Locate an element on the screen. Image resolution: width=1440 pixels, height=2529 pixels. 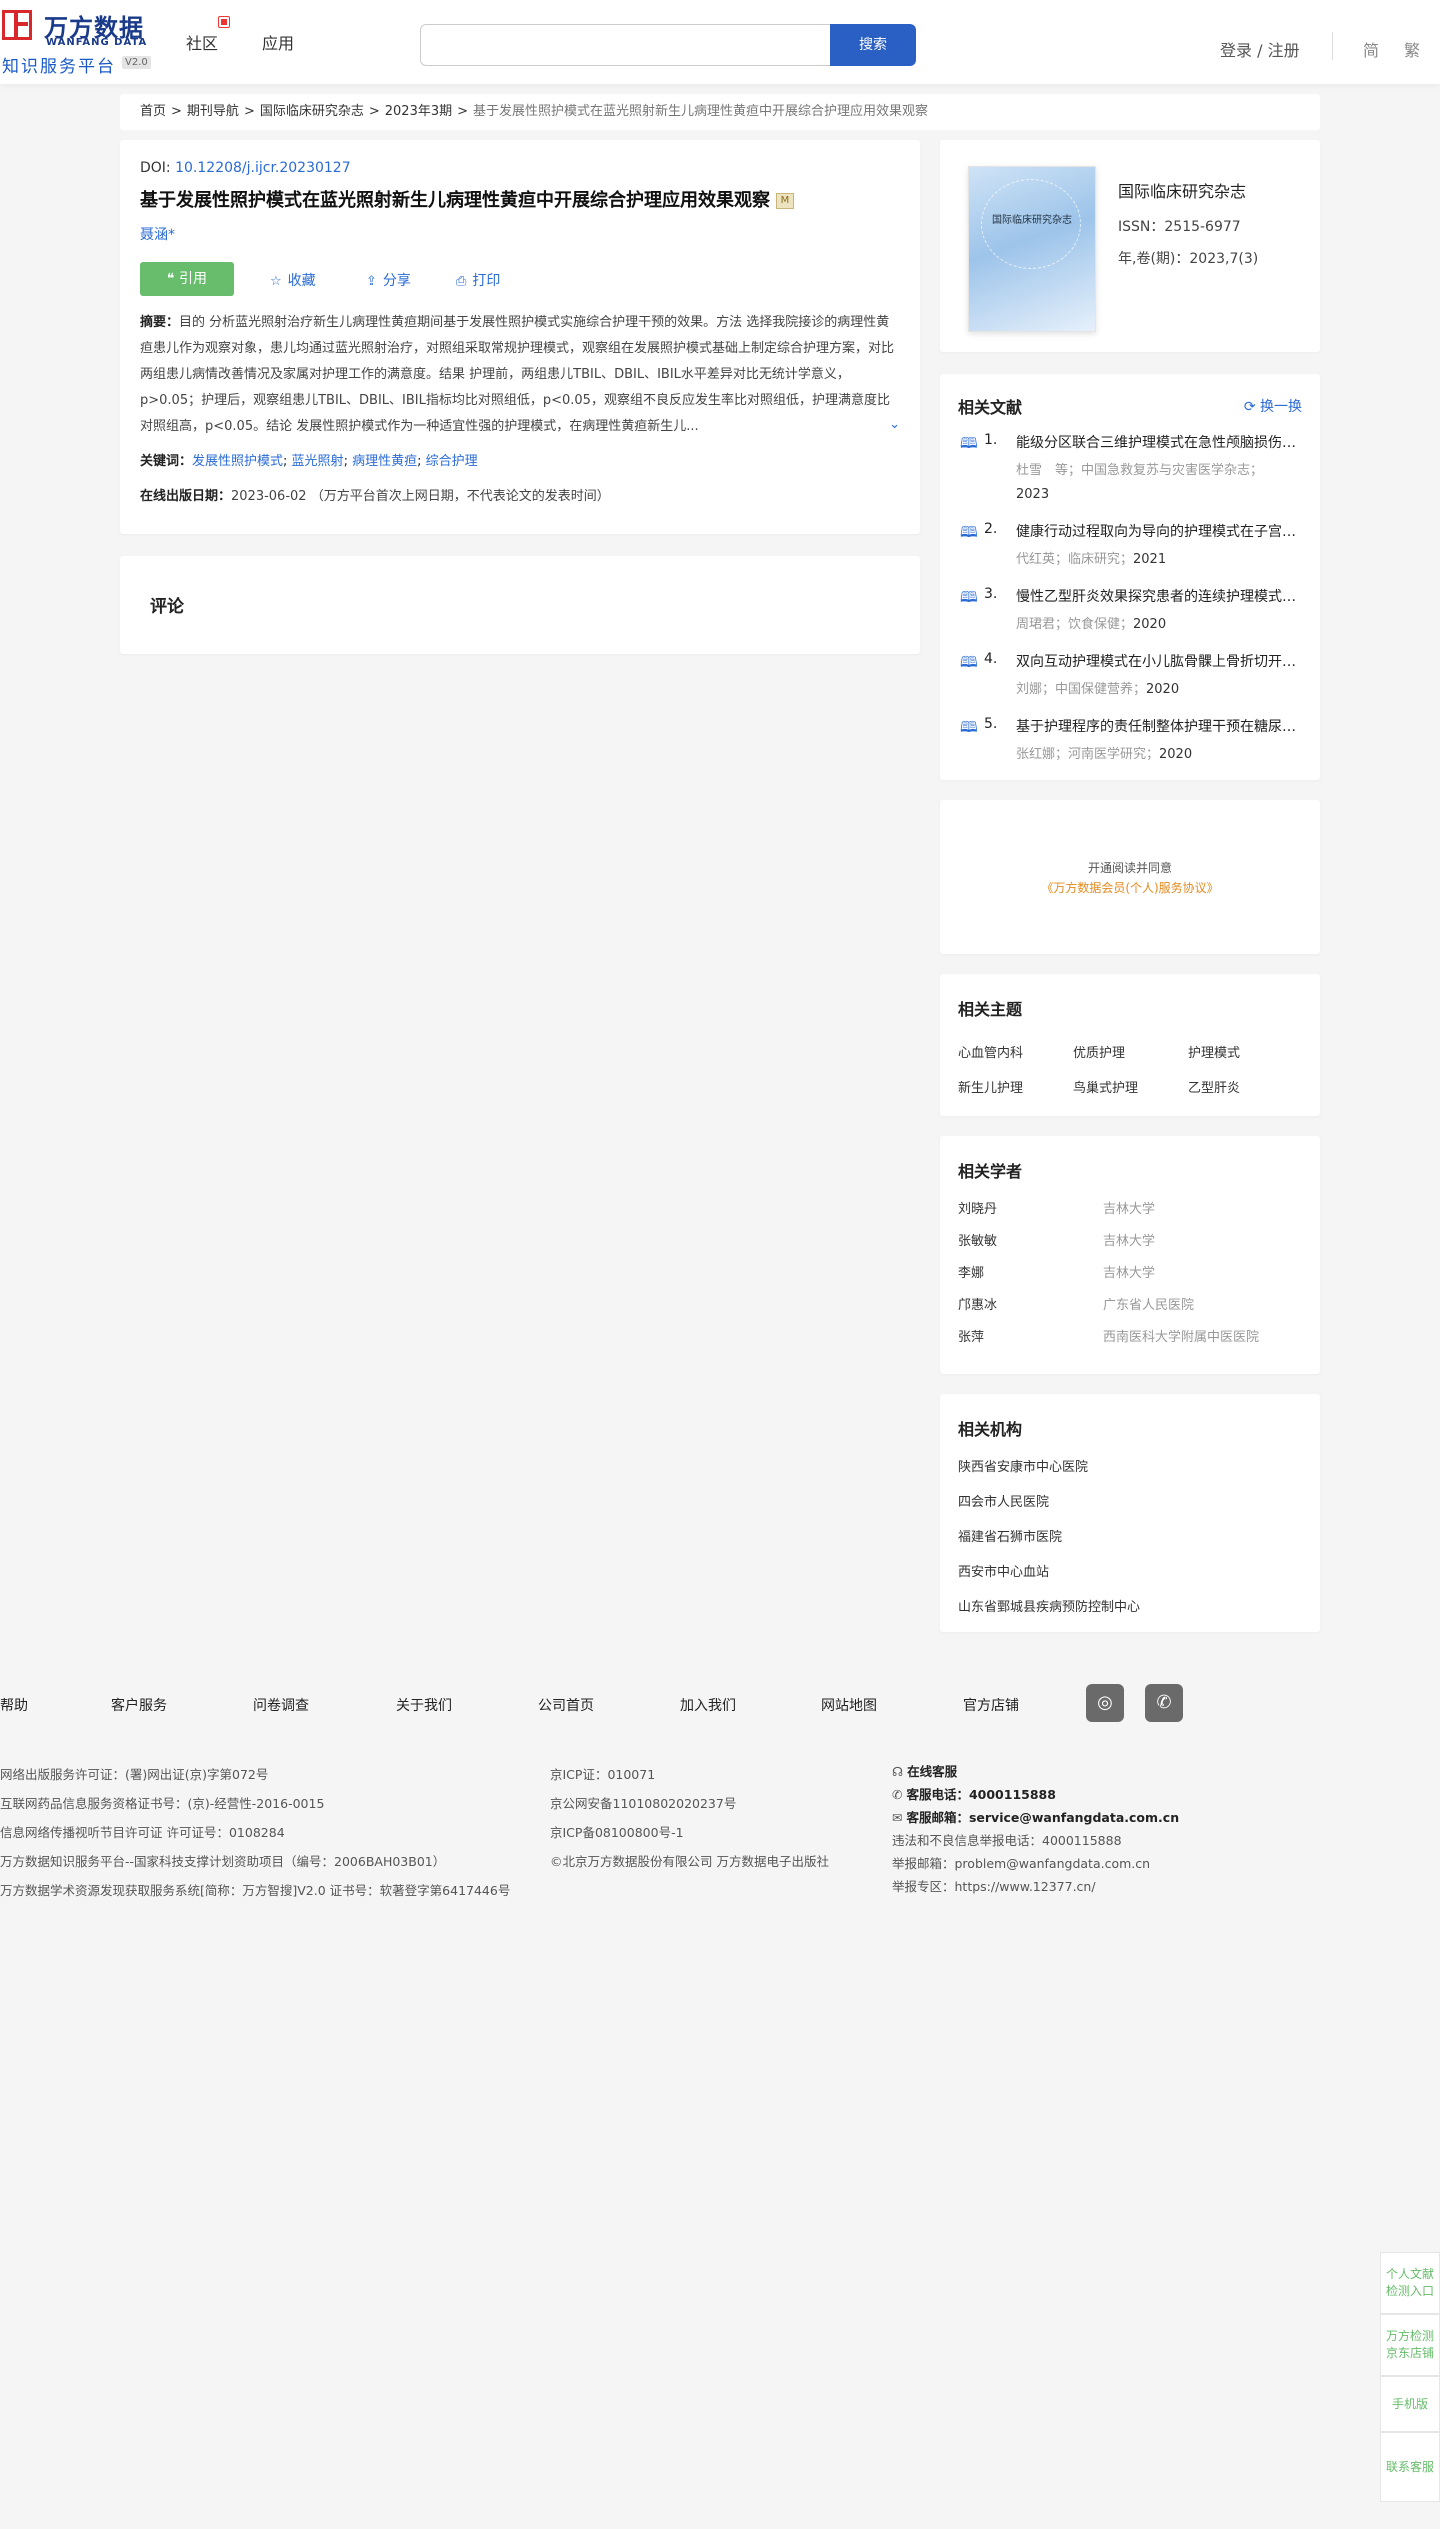
refresh-button: ⟳ 换一换 is located at coordinates (1273, 406).